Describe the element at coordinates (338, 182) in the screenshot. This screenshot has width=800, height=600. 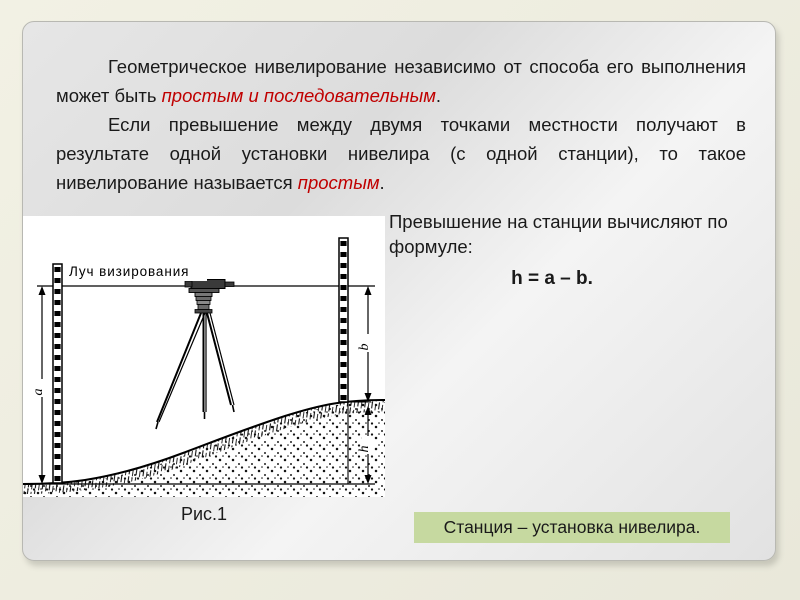
I see `paragraph-two-emphasis: простым` at that location.